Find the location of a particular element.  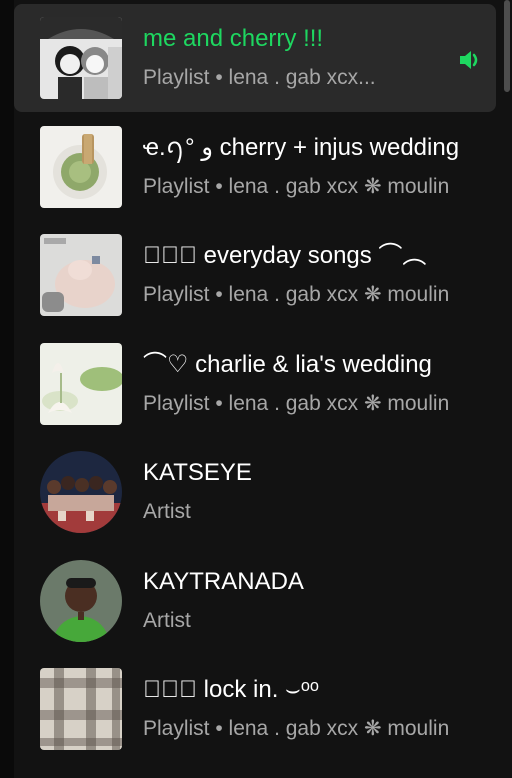

lotus-photo-image is located at coordinates (81, 383).